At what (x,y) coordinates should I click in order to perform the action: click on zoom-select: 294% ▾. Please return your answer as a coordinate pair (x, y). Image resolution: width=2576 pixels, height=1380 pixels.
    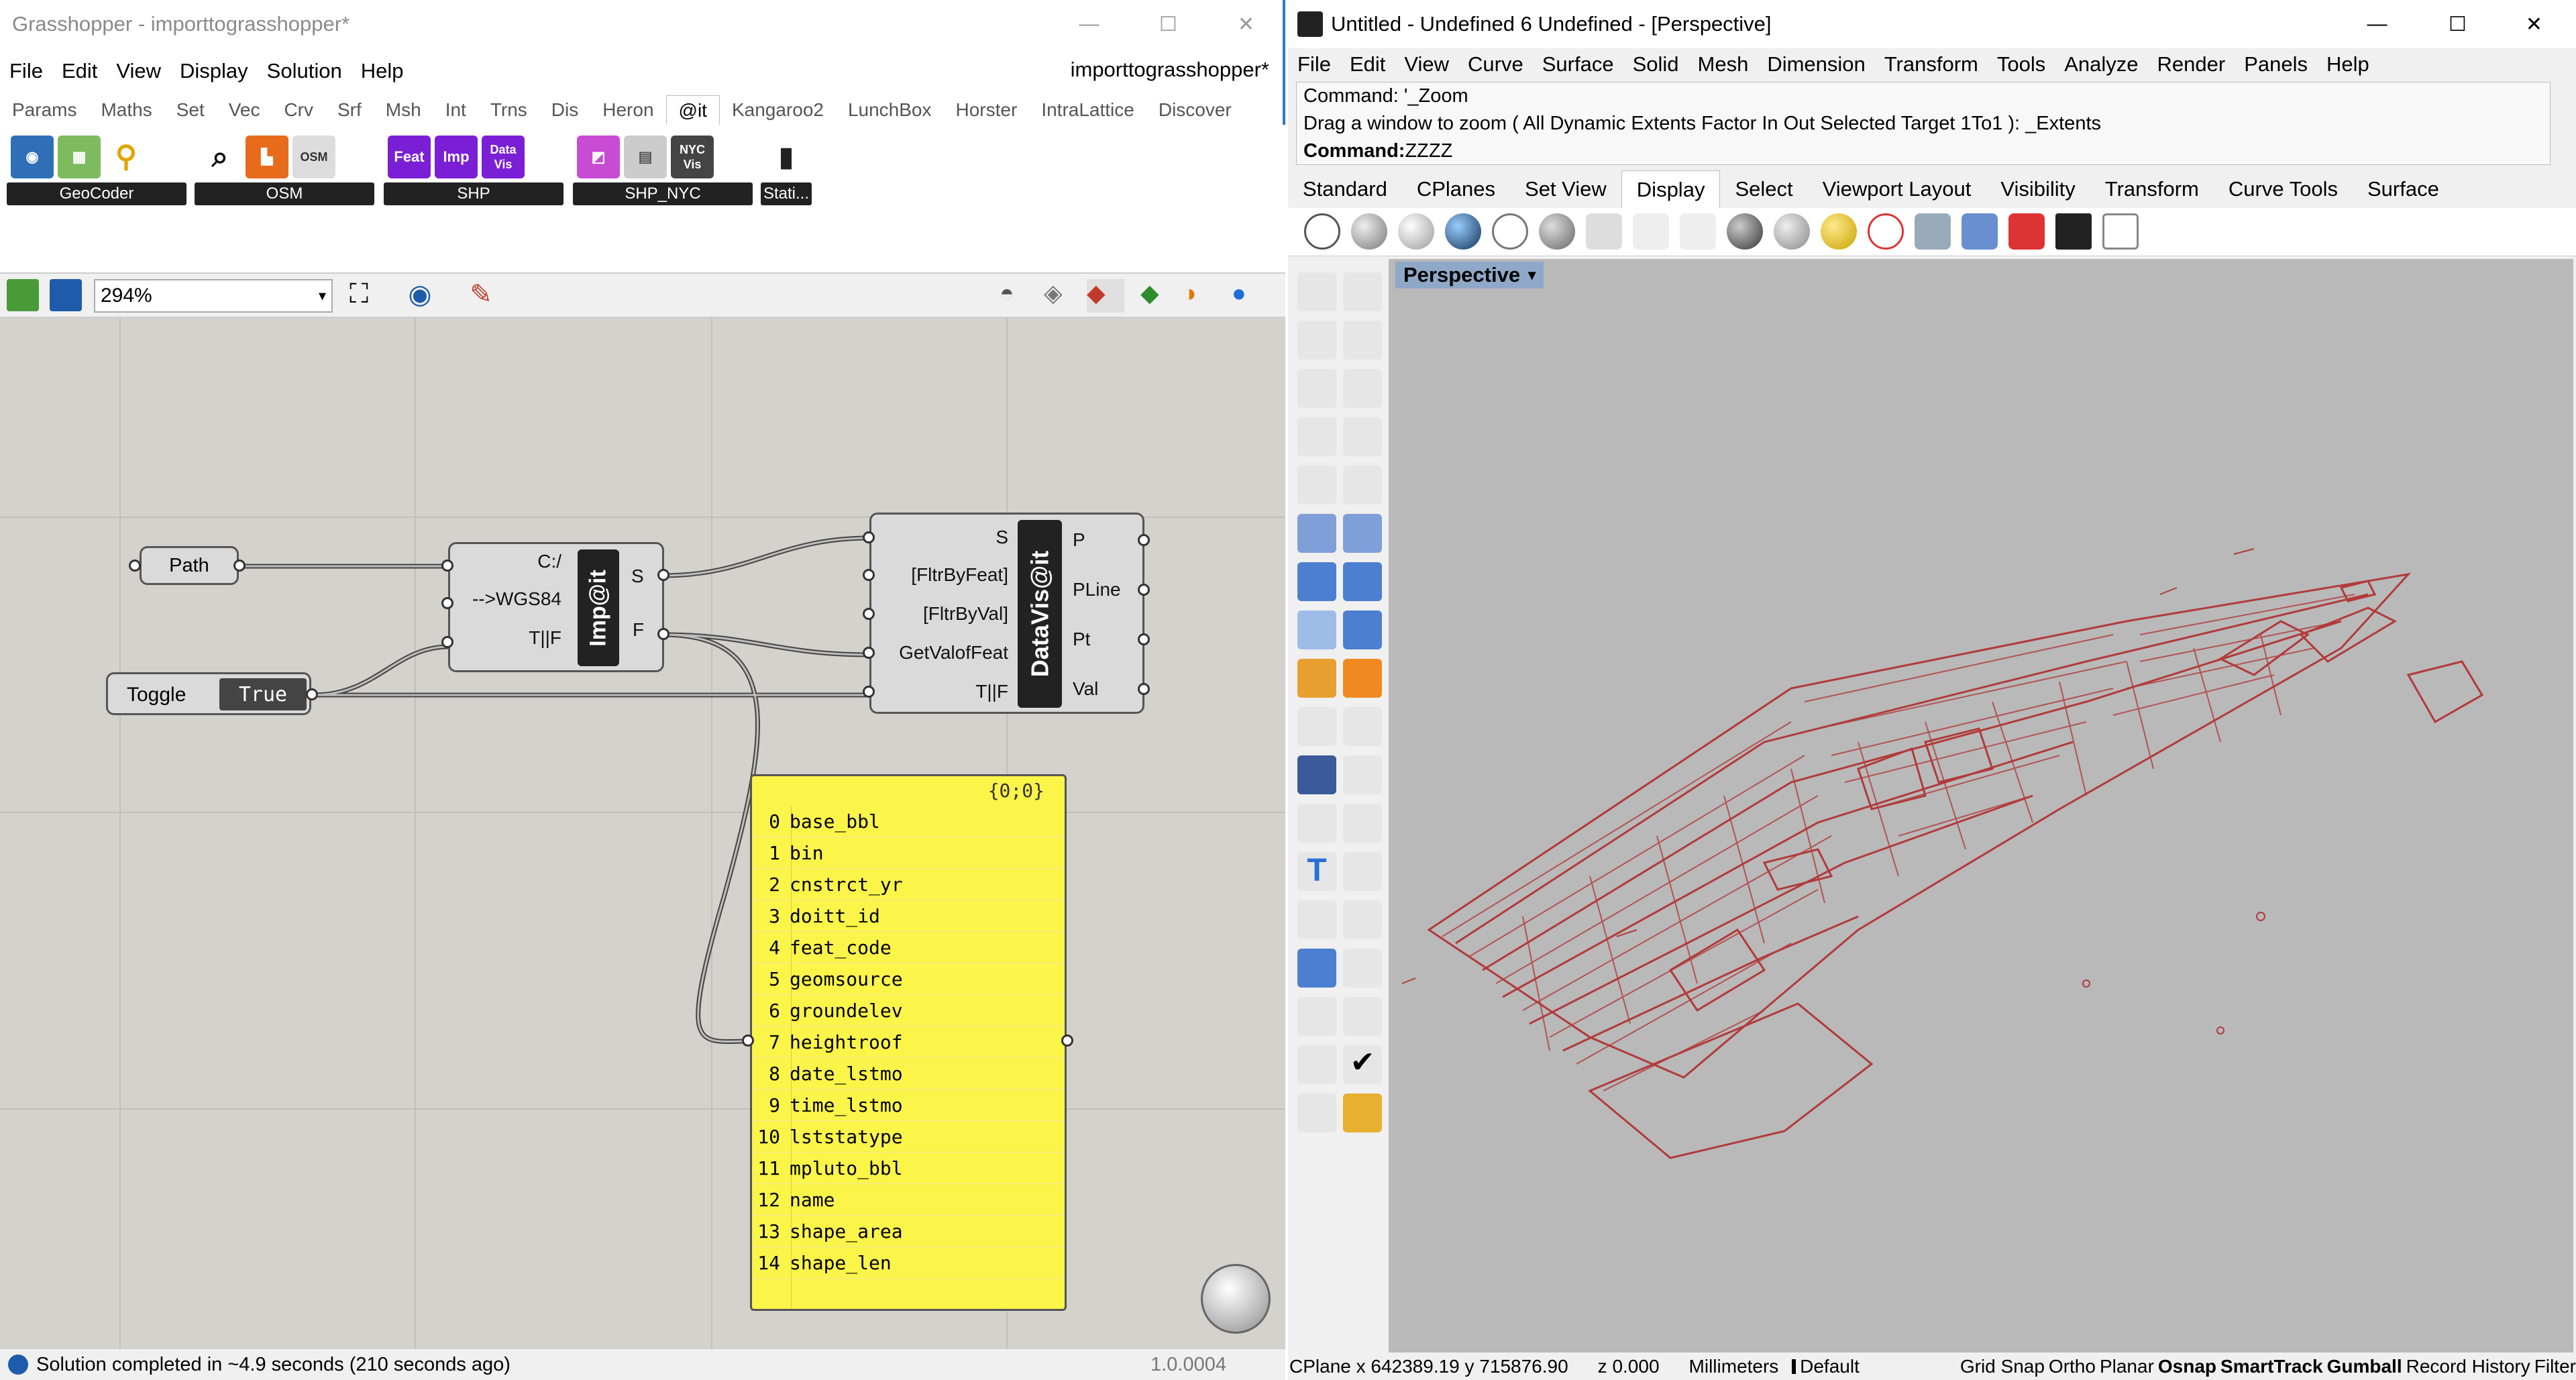
    Looking at the image, I should click on (213, 296).